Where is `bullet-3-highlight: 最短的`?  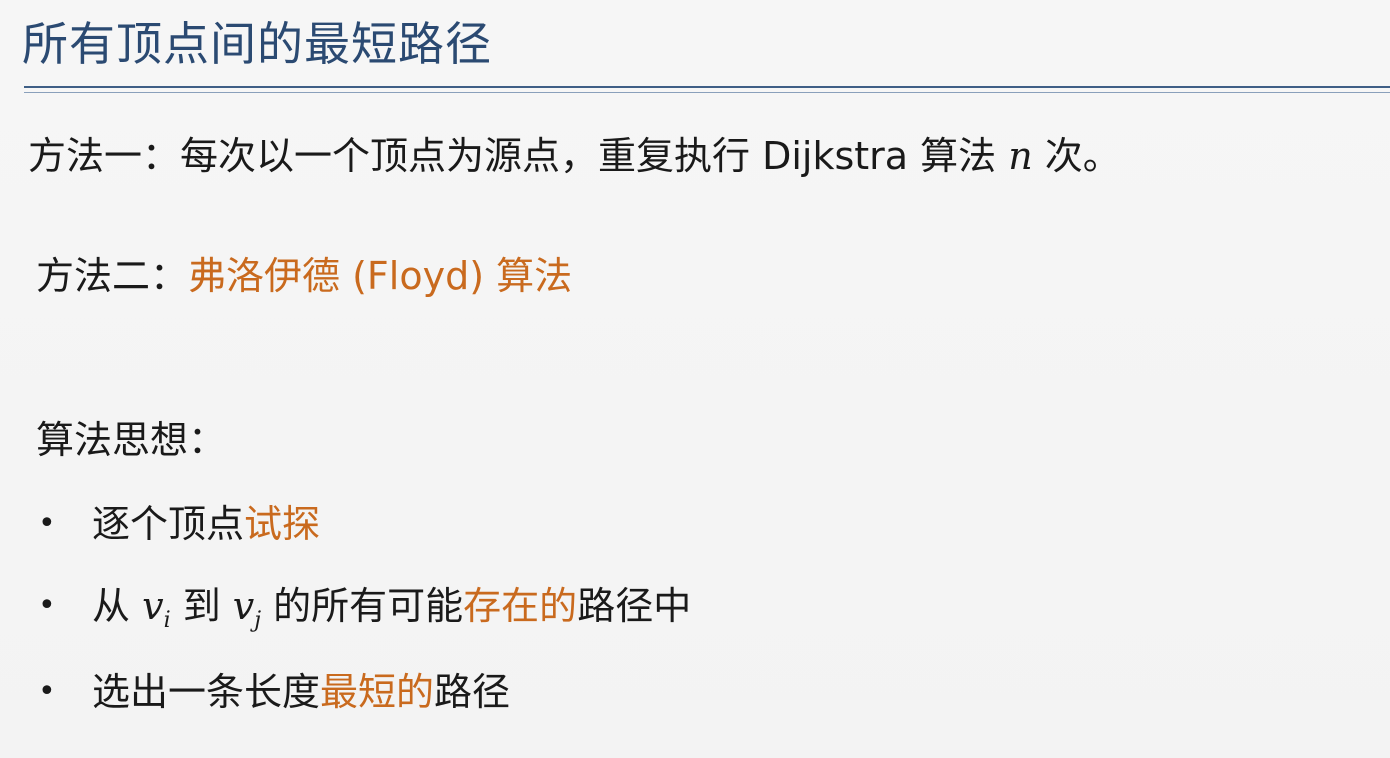
bullet-3-highlight: 最短的 is located at coordinates (377, 692).